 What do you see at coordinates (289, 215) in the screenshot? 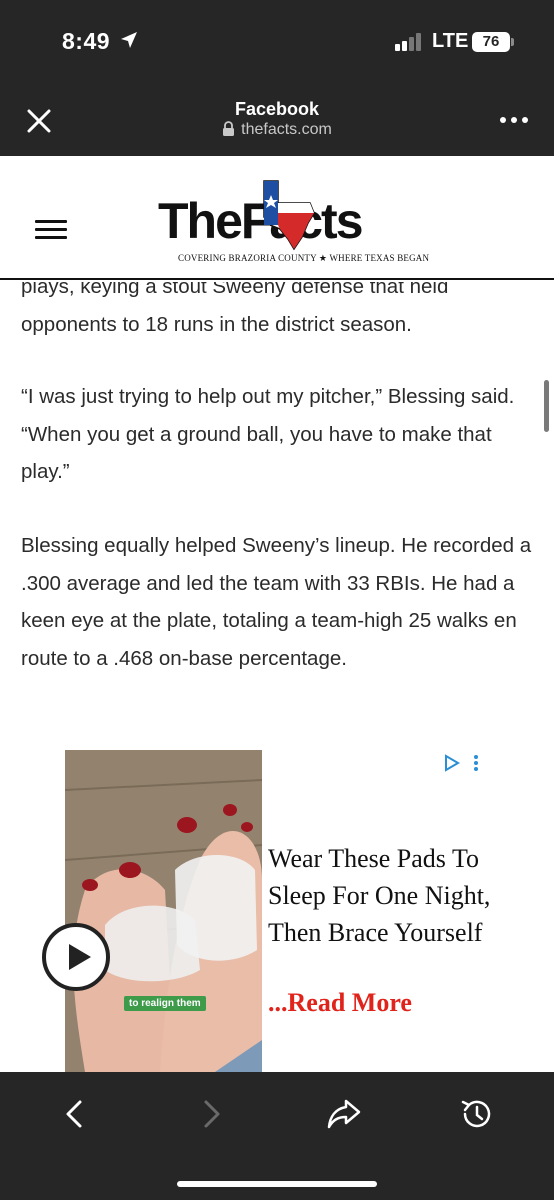
I see `texas-flag-icon` at bounding box center [289, 215].